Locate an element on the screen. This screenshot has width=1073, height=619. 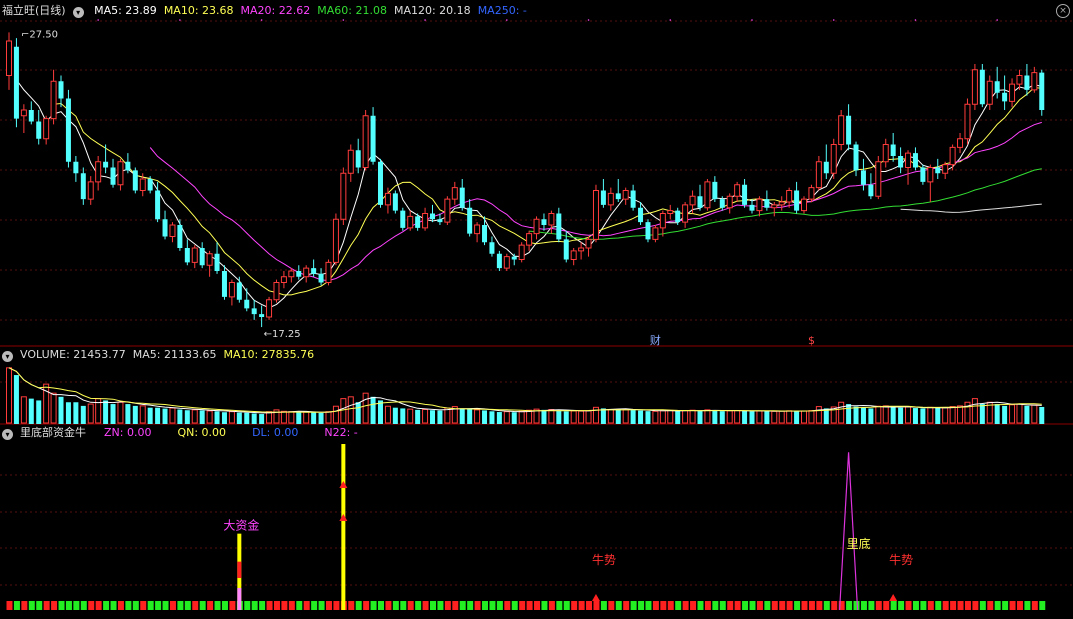
stock-title: 福立旺(日线) is located at coordinates (34, 10).